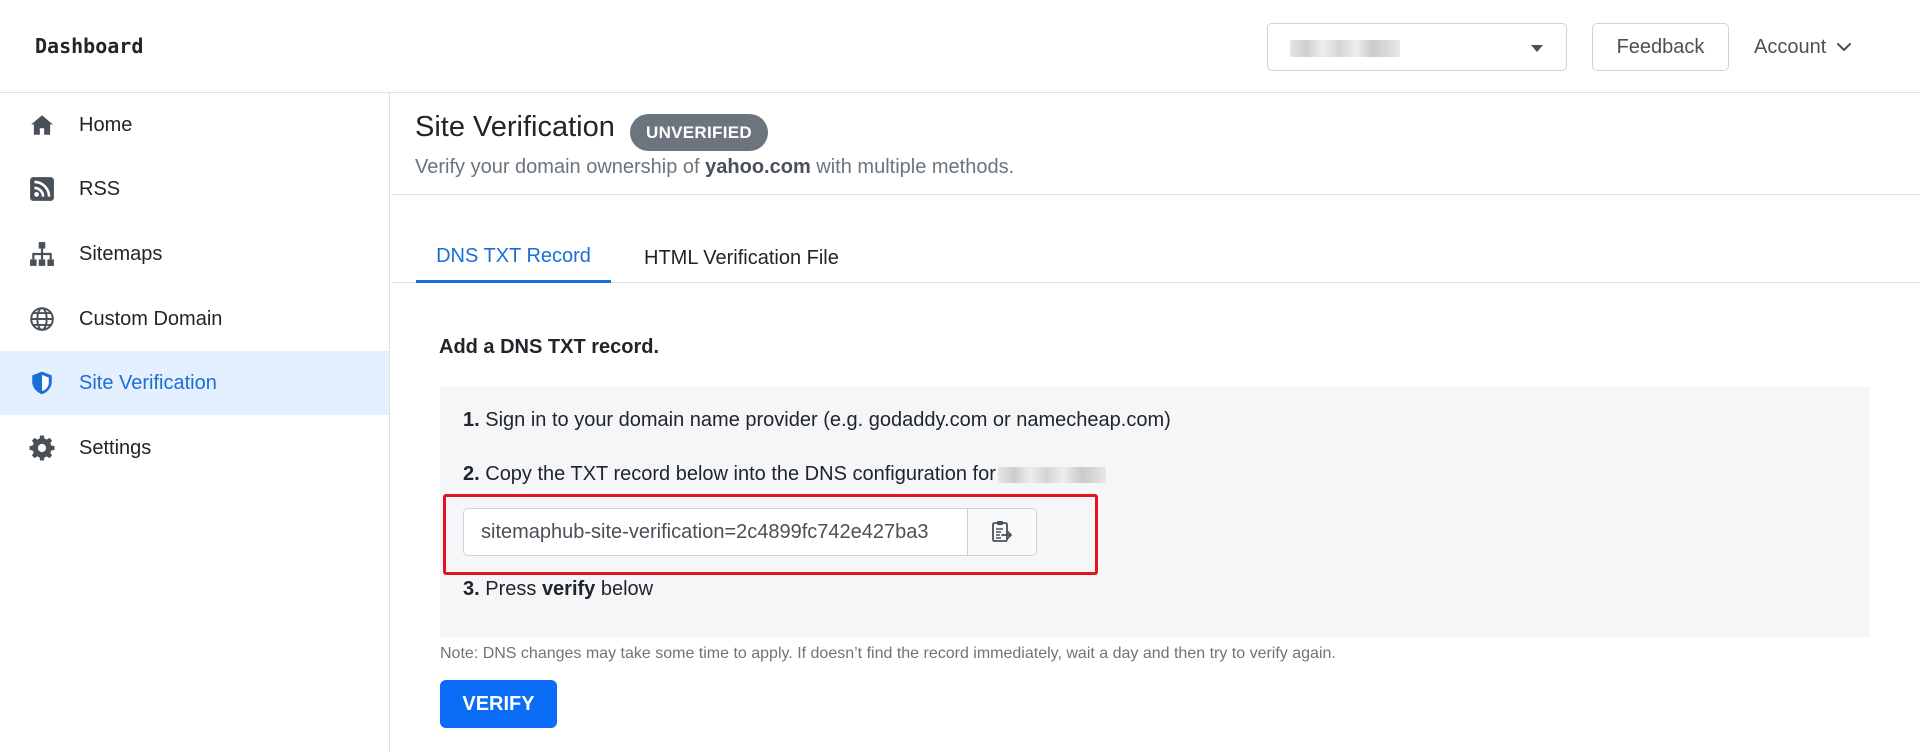 This screenshot has height=752, width=1920. What do you see at coordinates (1345, 48) in the screenshot?
I see `site-selector-value-redacted` at bounding box center [1345, 48].